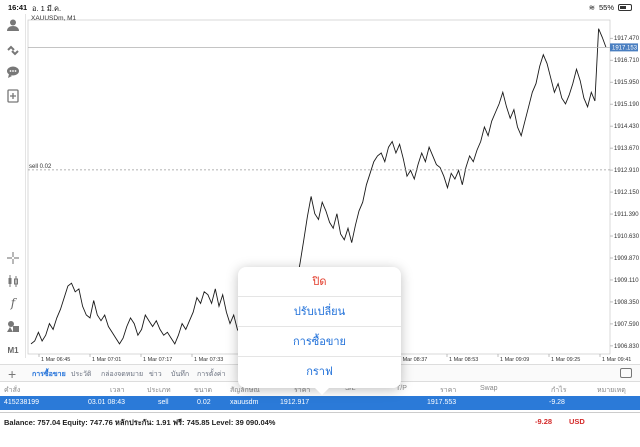 The height and width of the screenshot is (447, 640). I want to click on col-time: เวลา, so click(117, 390).